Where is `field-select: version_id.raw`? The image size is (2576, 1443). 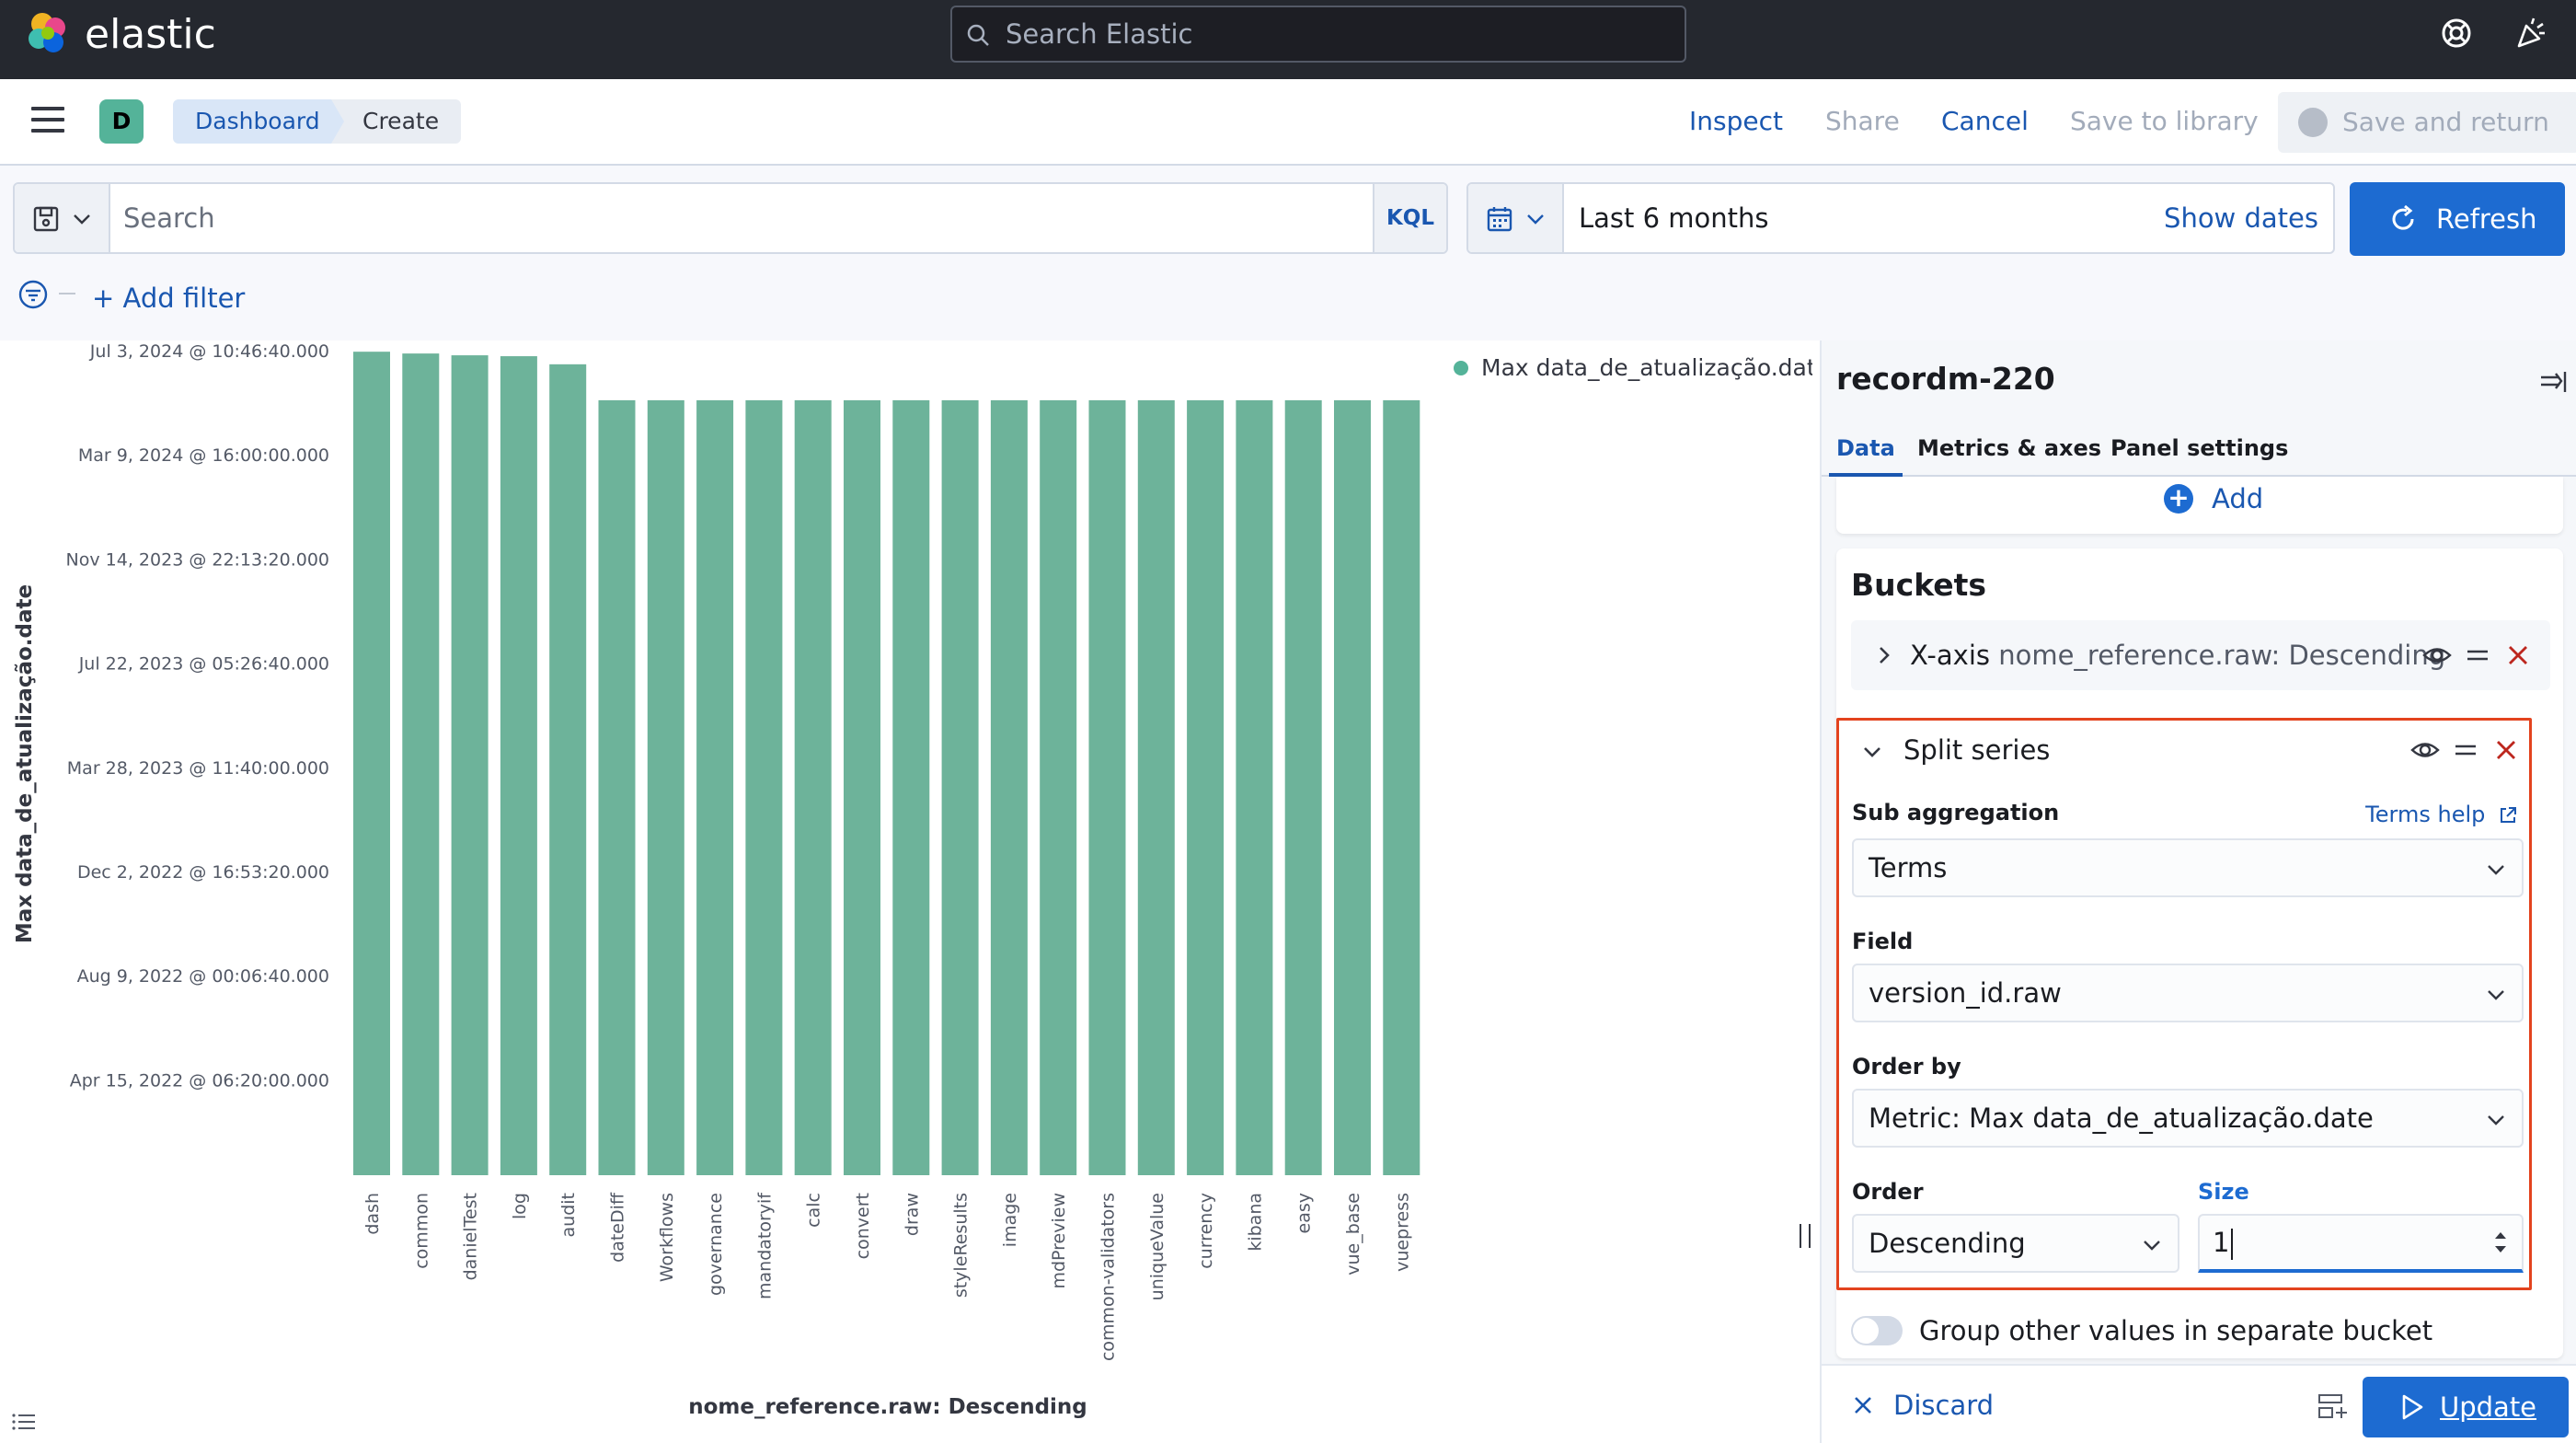 field-select: version_id.raw is located at coordinates (2188, 993).